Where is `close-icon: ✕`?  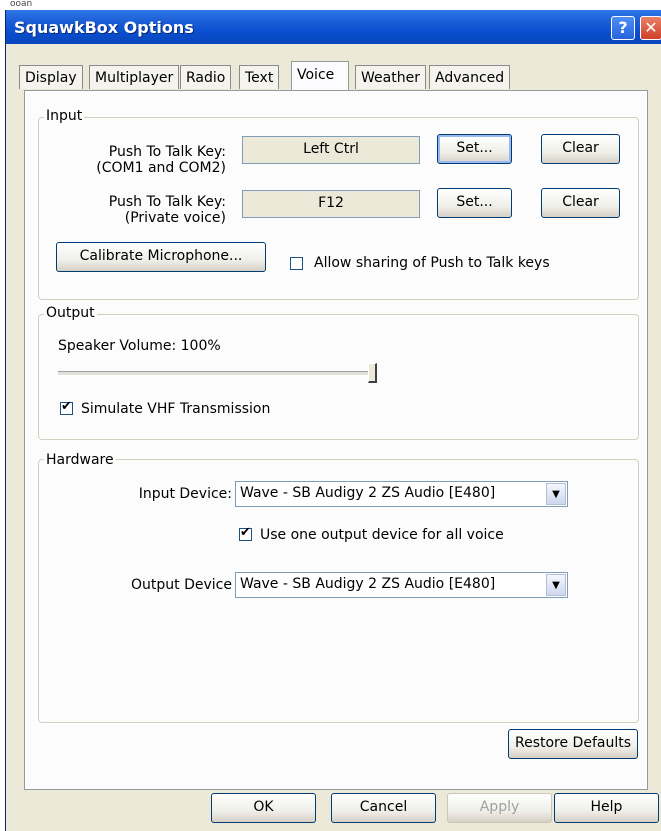 close-icon: ✕ is located at coordinates (650, 28).